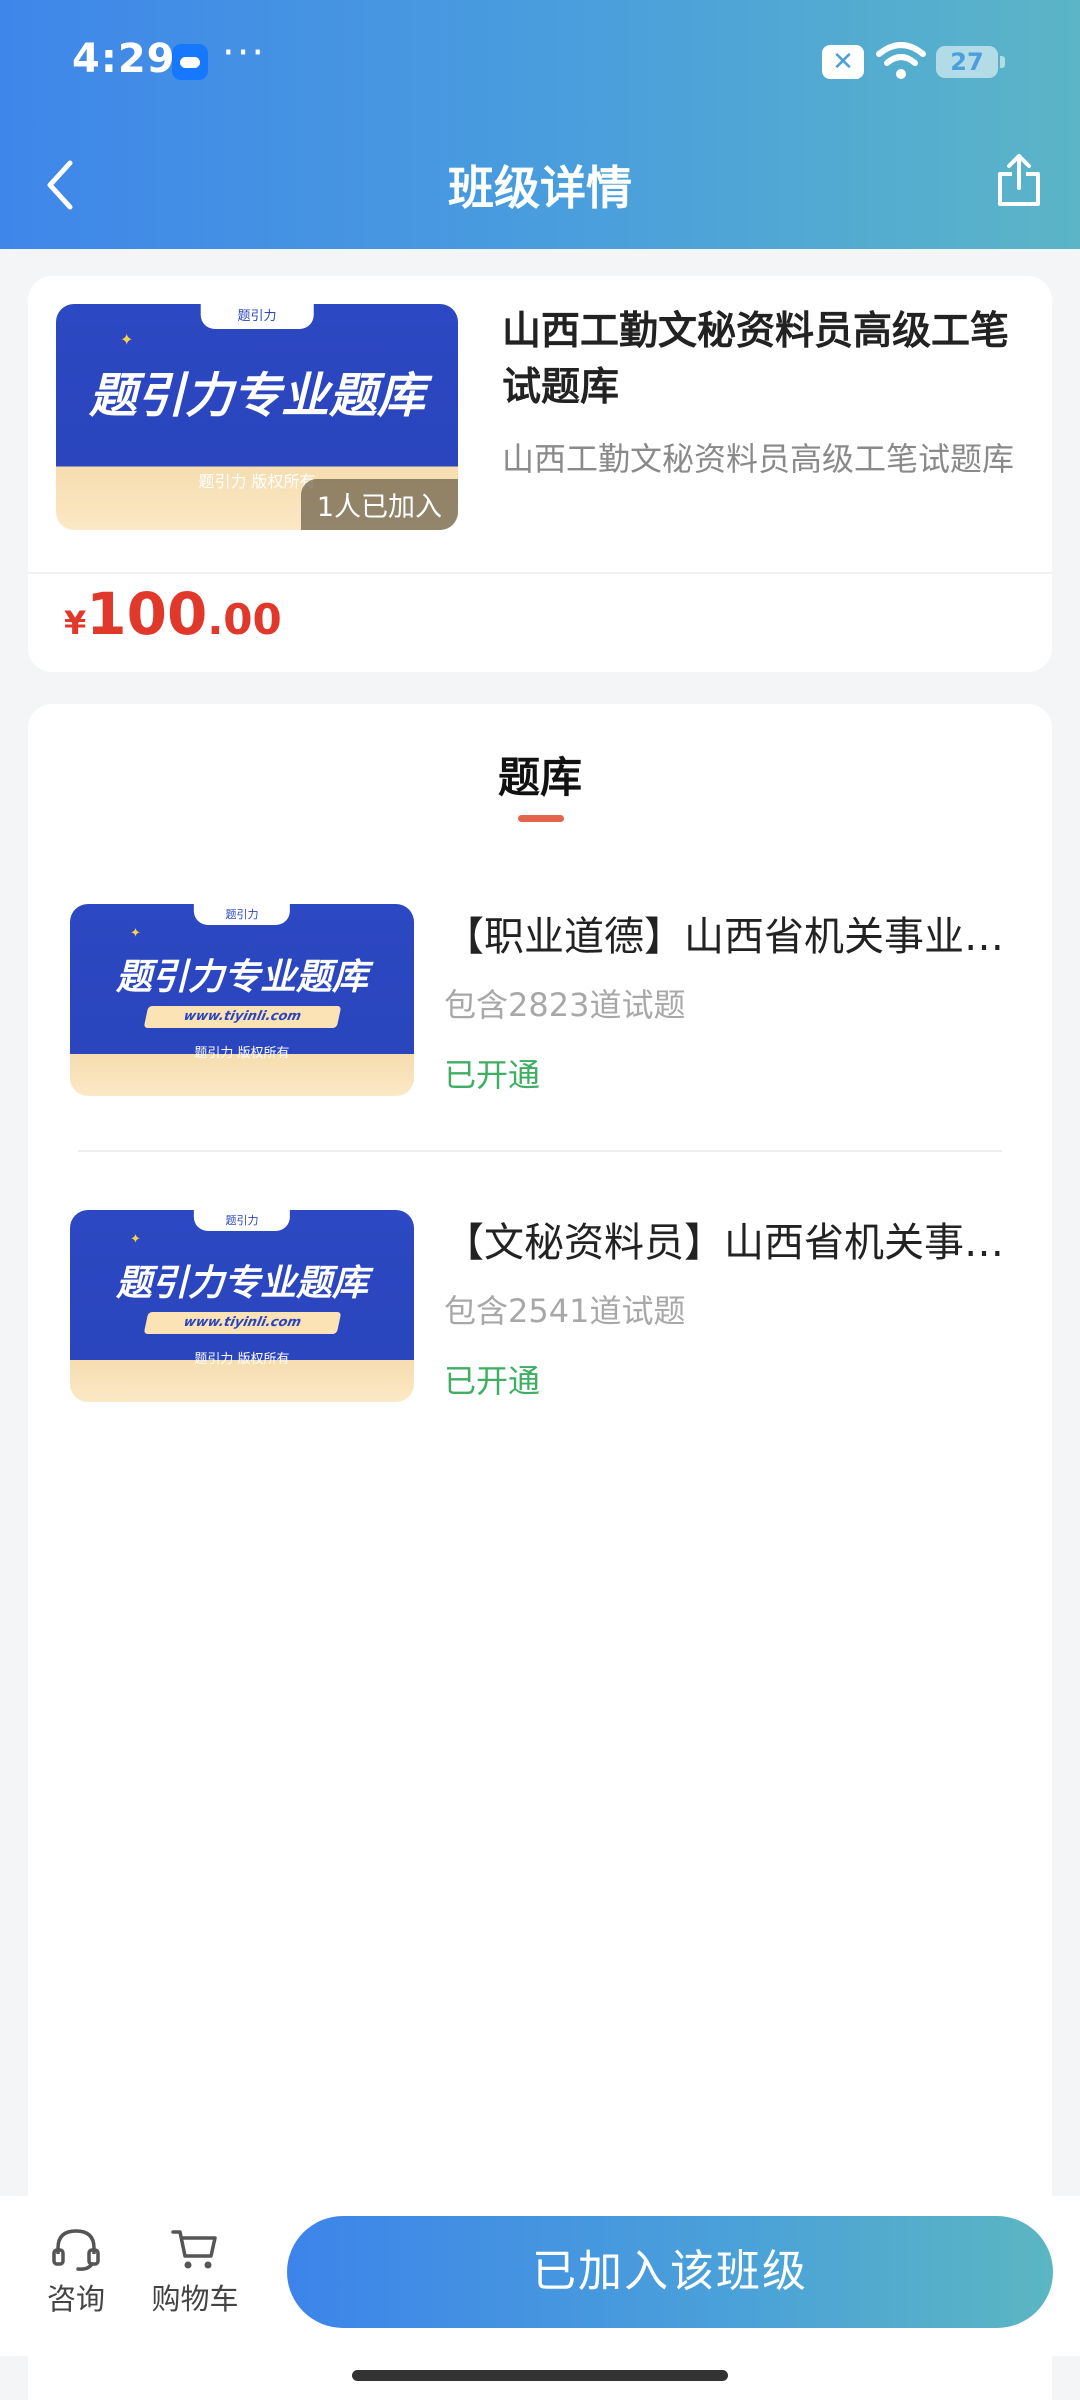 This screenshot has width=1080, height=2400. I want to click on class-cover-image: 题引力 ✦ 题引力专业题库 题引力 版权所有 1人已加入, so click(257, 417).